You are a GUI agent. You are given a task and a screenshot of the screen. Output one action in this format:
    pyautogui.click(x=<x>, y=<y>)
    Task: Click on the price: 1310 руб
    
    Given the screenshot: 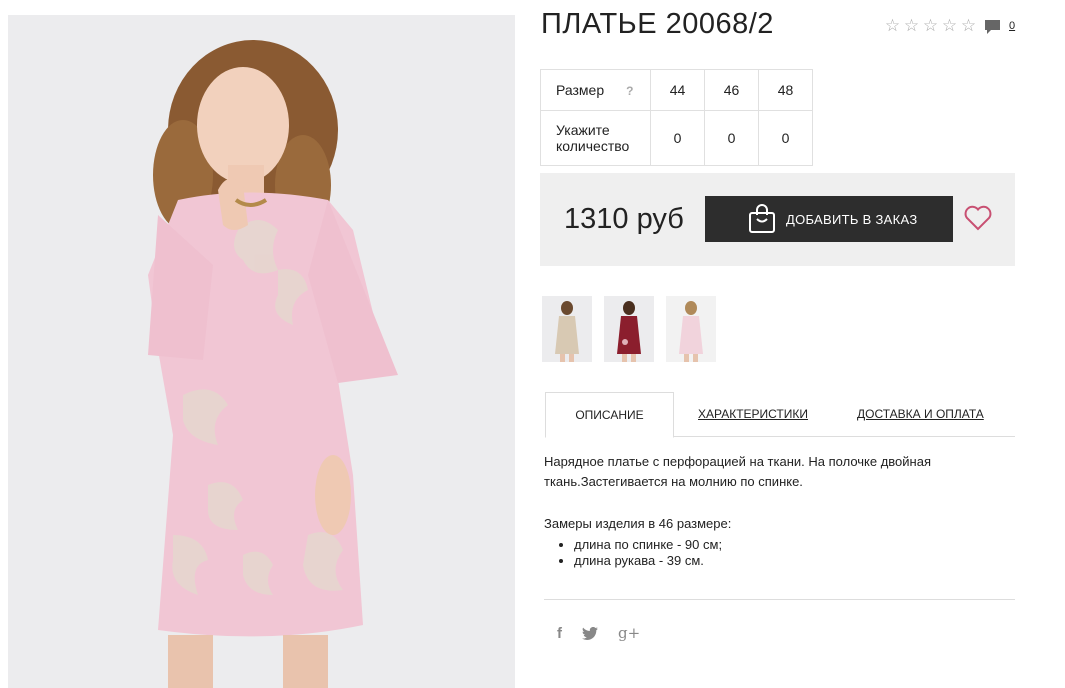 What is the action you would take?
    pyautogui.click(x=624, y=219)
    